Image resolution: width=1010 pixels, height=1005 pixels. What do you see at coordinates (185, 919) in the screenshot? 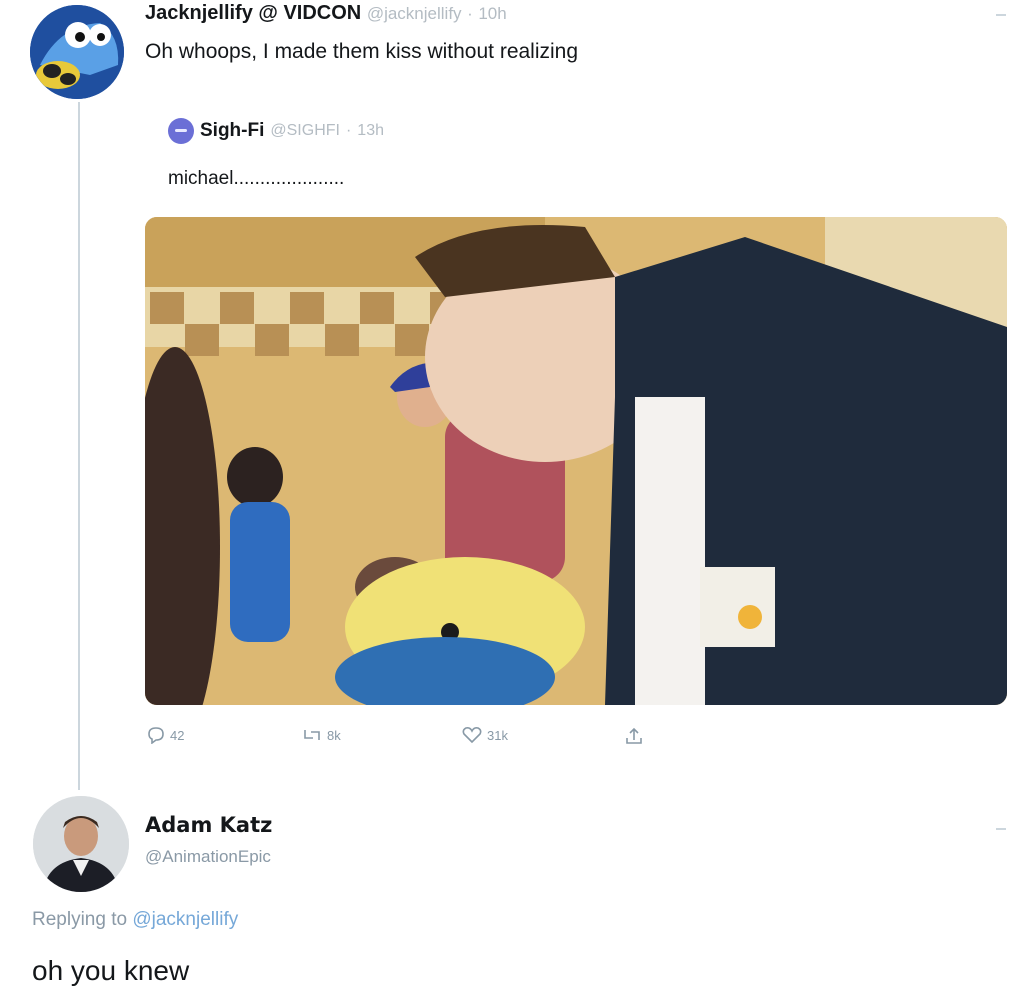
I see `replying-to-mention-link: @jacknjellify` at bounding box center [185, 919].